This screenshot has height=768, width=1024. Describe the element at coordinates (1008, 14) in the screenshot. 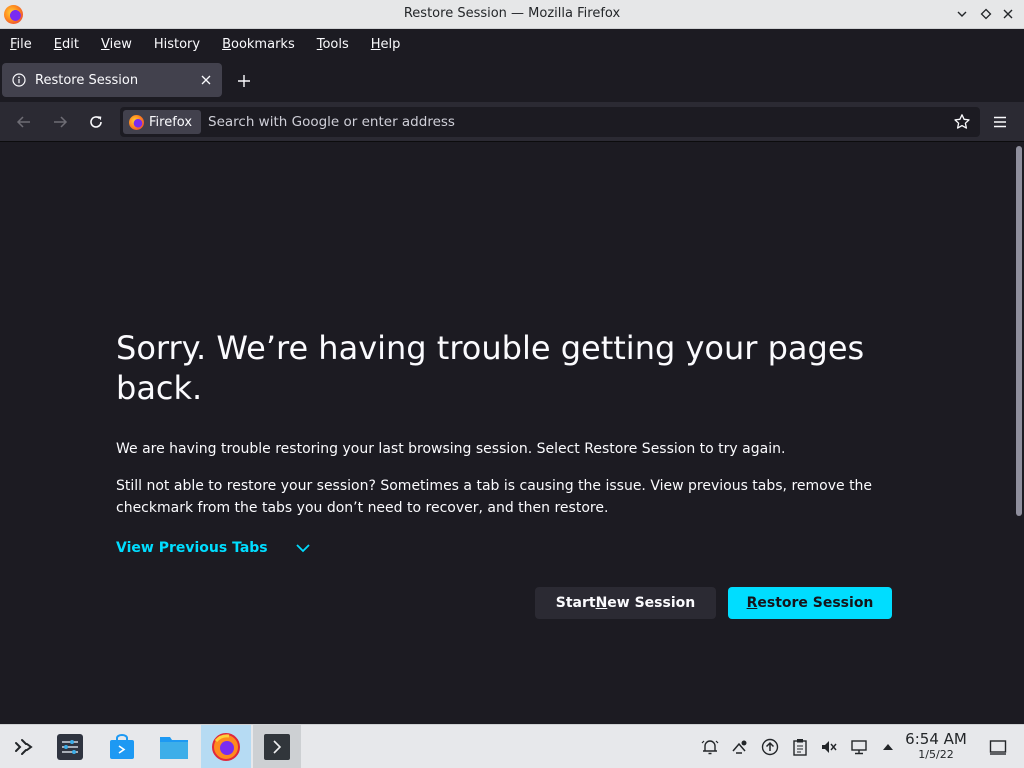

I see `close-window-icon` at that location.